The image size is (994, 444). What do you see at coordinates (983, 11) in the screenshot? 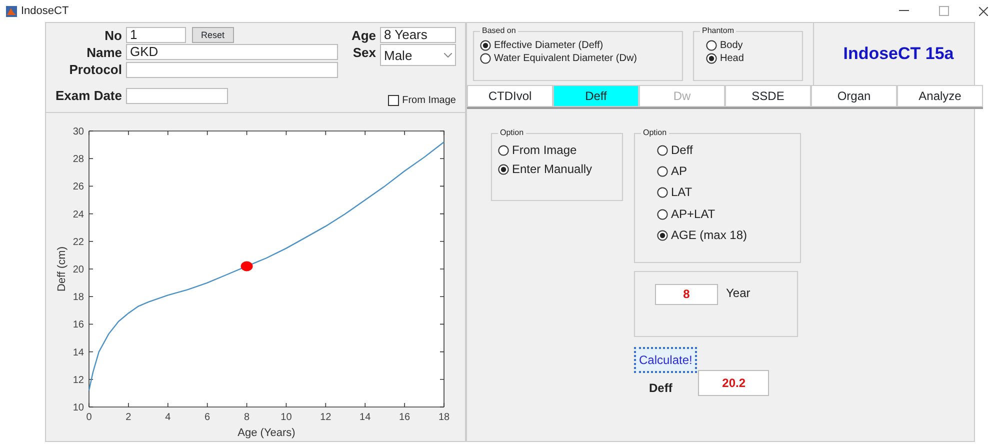
I see `close-icon` at bounding box center [983, 11].